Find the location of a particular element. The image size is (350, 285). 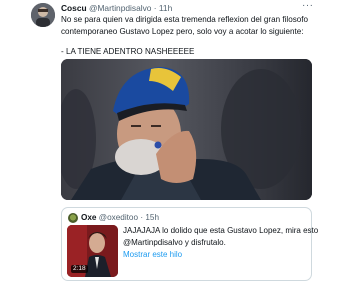

quote-display-name: Oxe is located at coordinates (88, 217).